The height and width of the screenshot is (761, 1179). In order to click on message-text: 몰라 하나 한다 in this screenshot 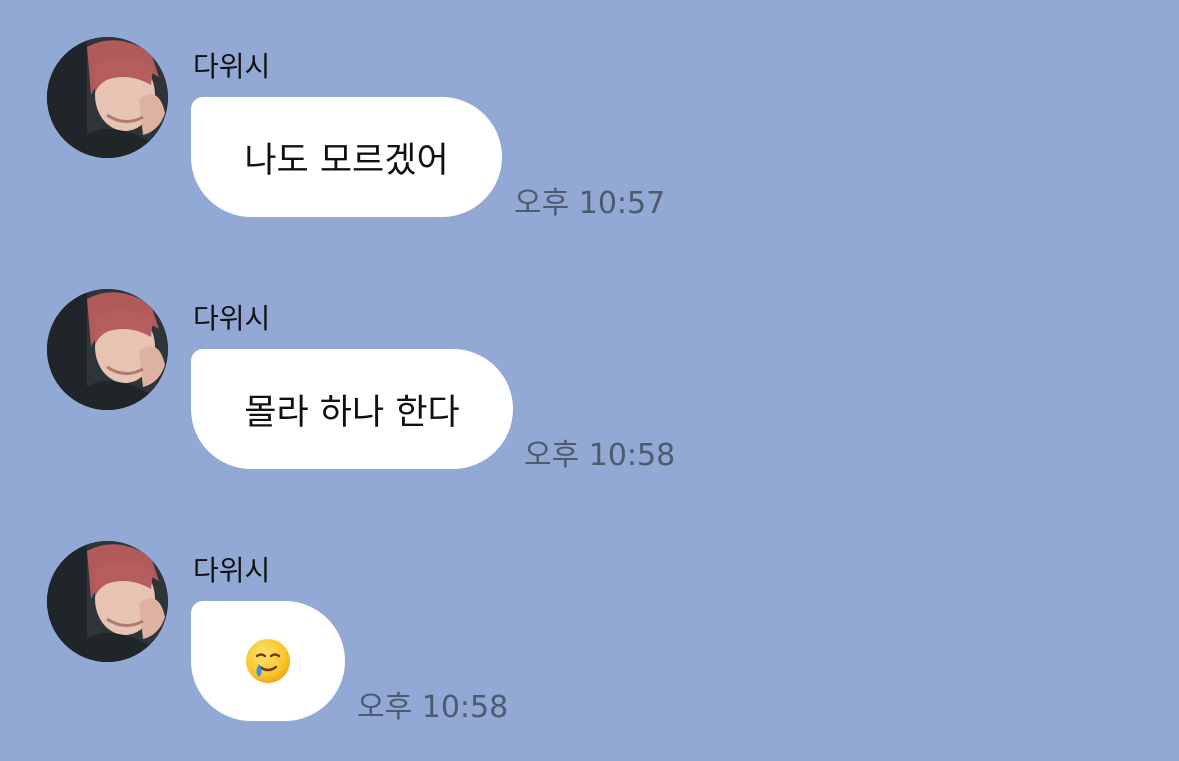, I will do `click(352, 412)`.